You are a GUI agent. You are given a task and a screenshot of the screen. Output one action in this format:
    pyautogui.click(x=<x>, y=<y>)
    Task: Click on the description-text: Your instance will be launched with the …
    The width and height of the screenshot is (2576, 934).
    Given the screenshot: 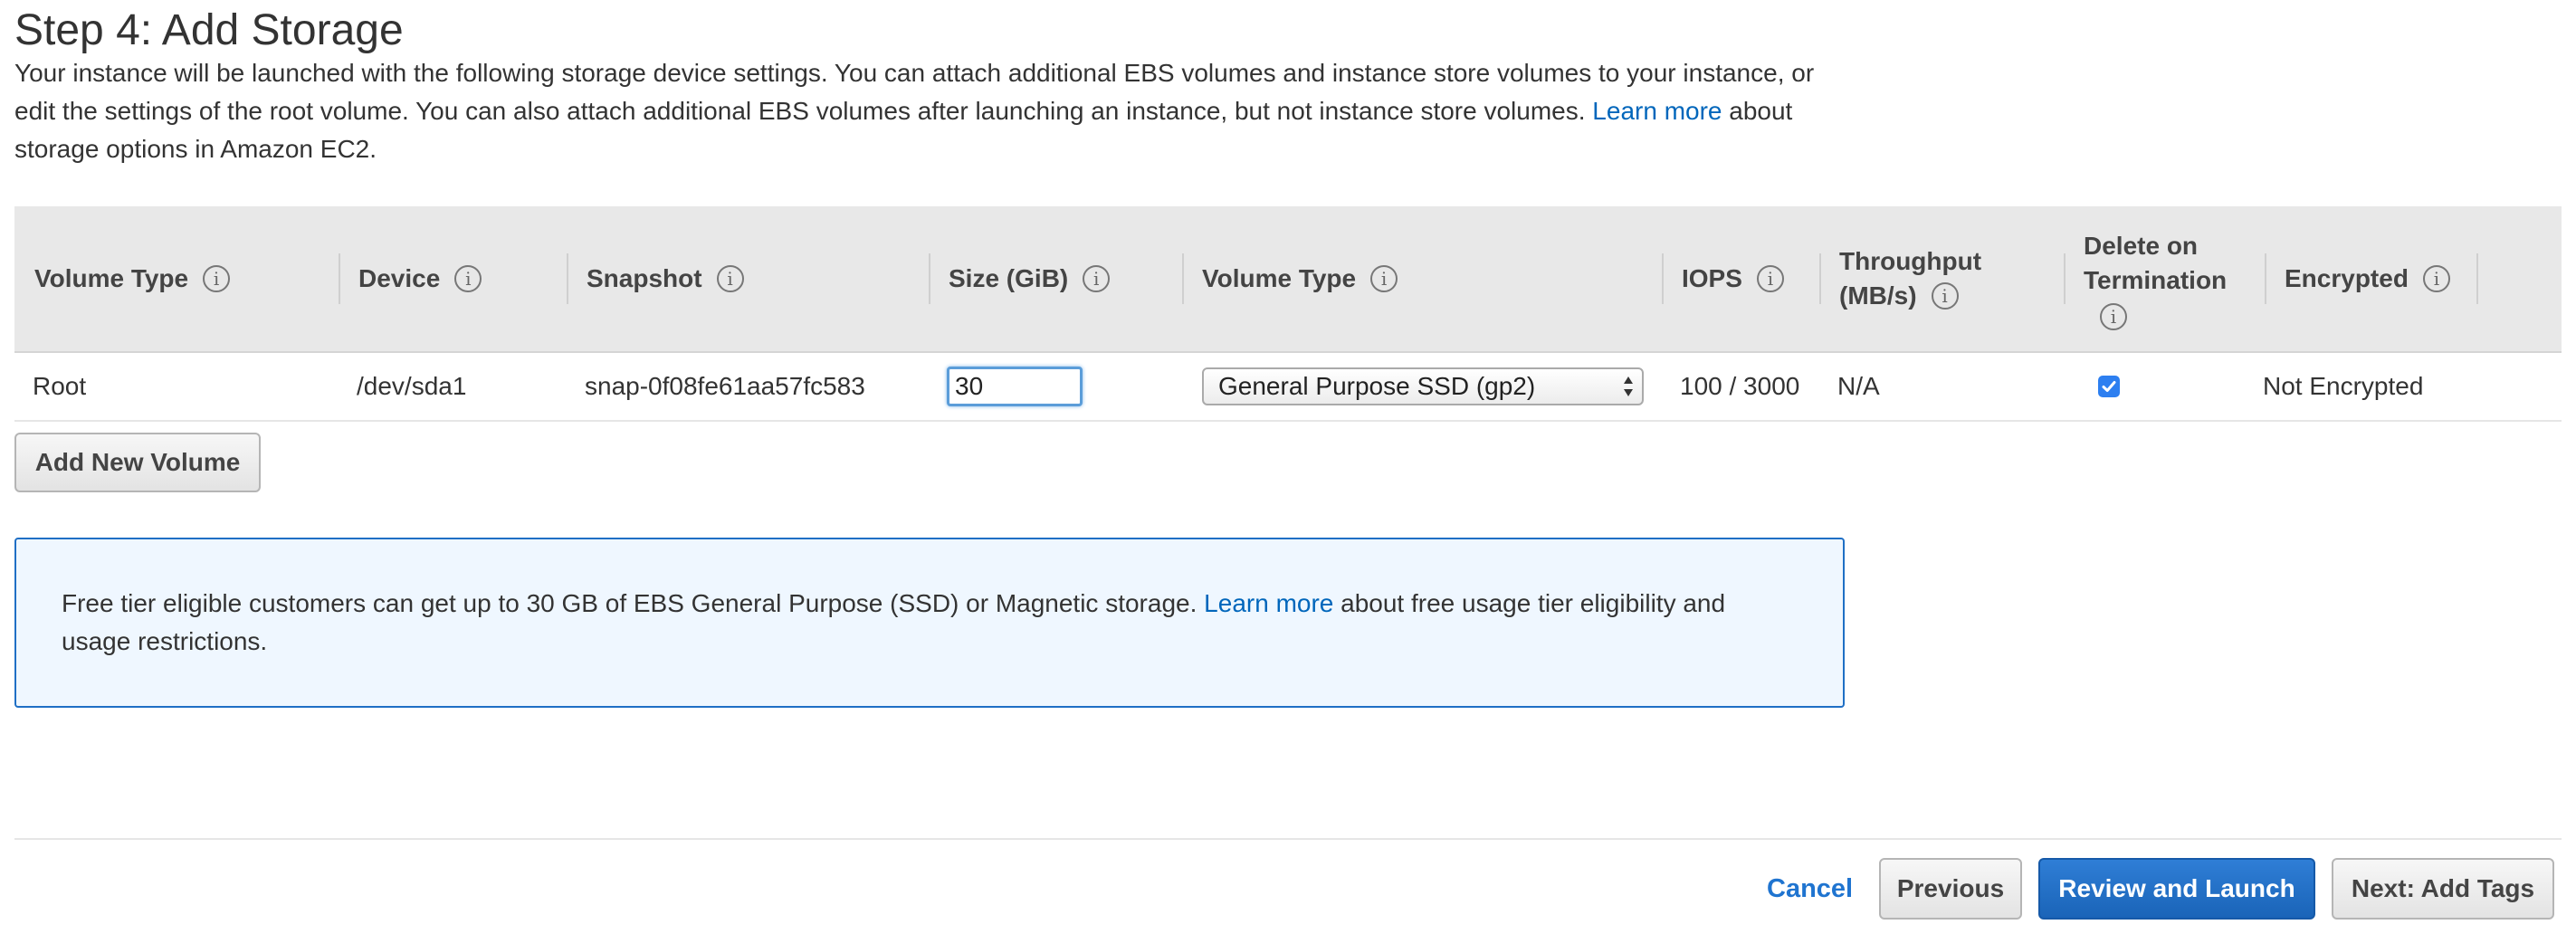 What is the action you would take?
    pyautogui.click(x=914, y=92)
    